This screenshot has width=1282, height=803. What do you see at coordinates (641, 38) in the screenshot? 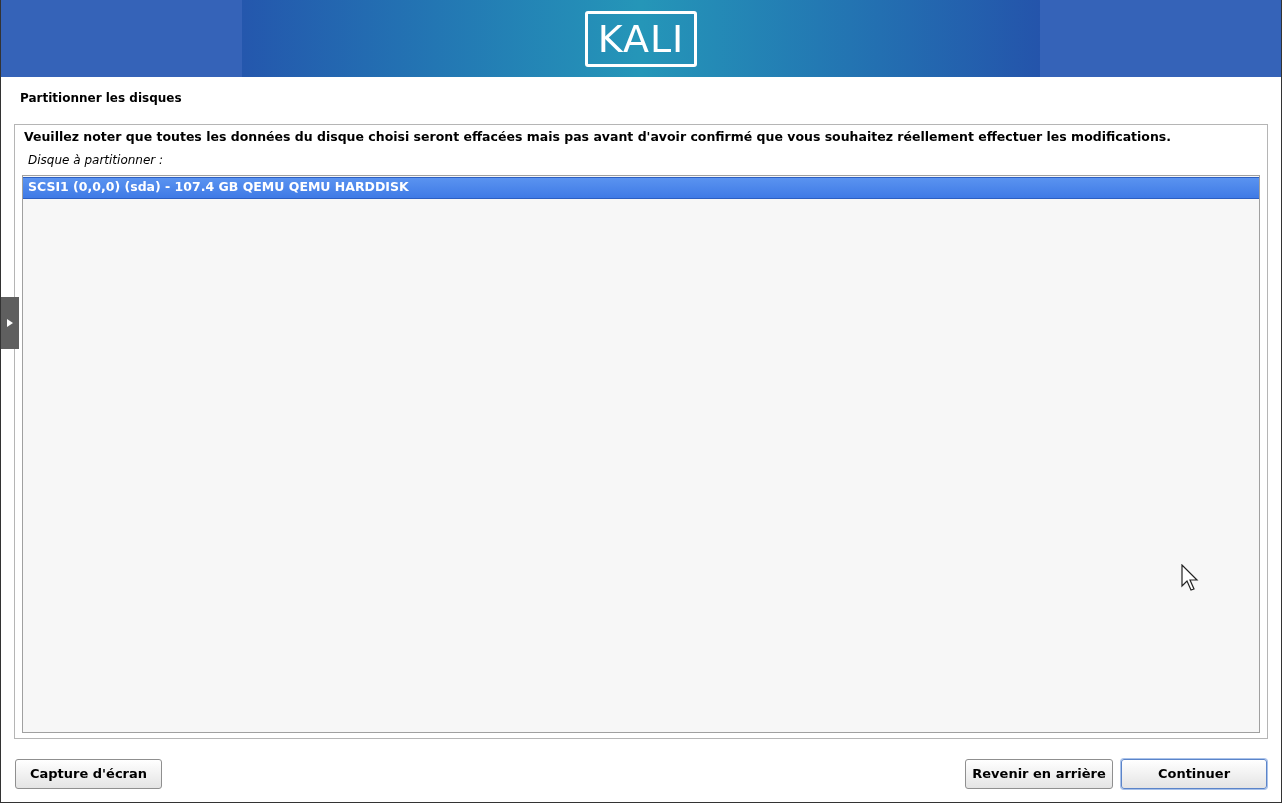
I see `kali-logo: KALI` at bounding box center [641, 38].